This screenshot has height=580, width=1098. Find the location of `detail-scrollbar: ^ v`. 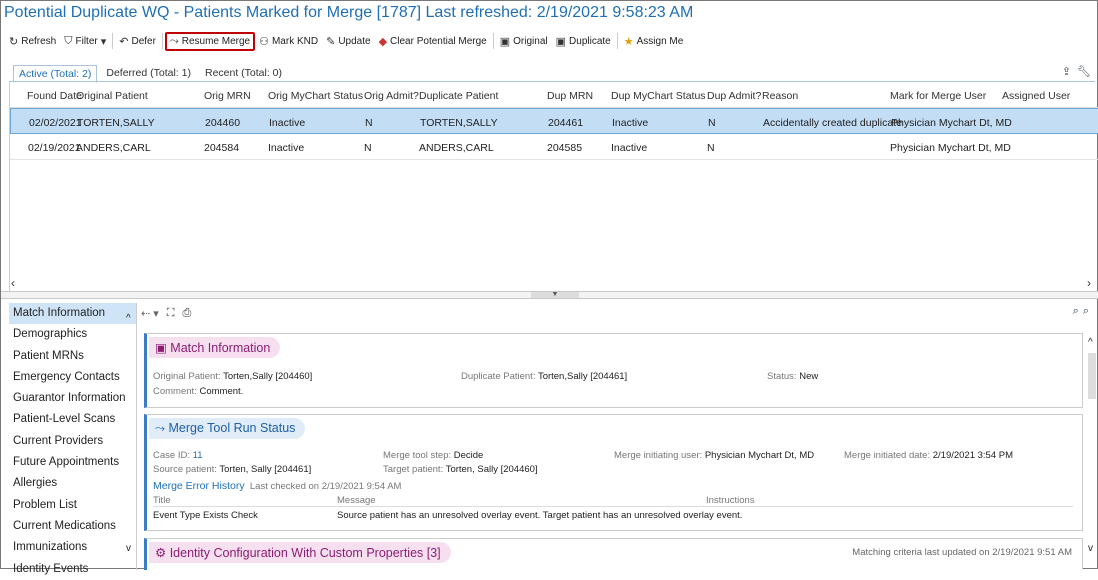

detail-scrollbar: ^ v is located at coordinates (1091, 451).